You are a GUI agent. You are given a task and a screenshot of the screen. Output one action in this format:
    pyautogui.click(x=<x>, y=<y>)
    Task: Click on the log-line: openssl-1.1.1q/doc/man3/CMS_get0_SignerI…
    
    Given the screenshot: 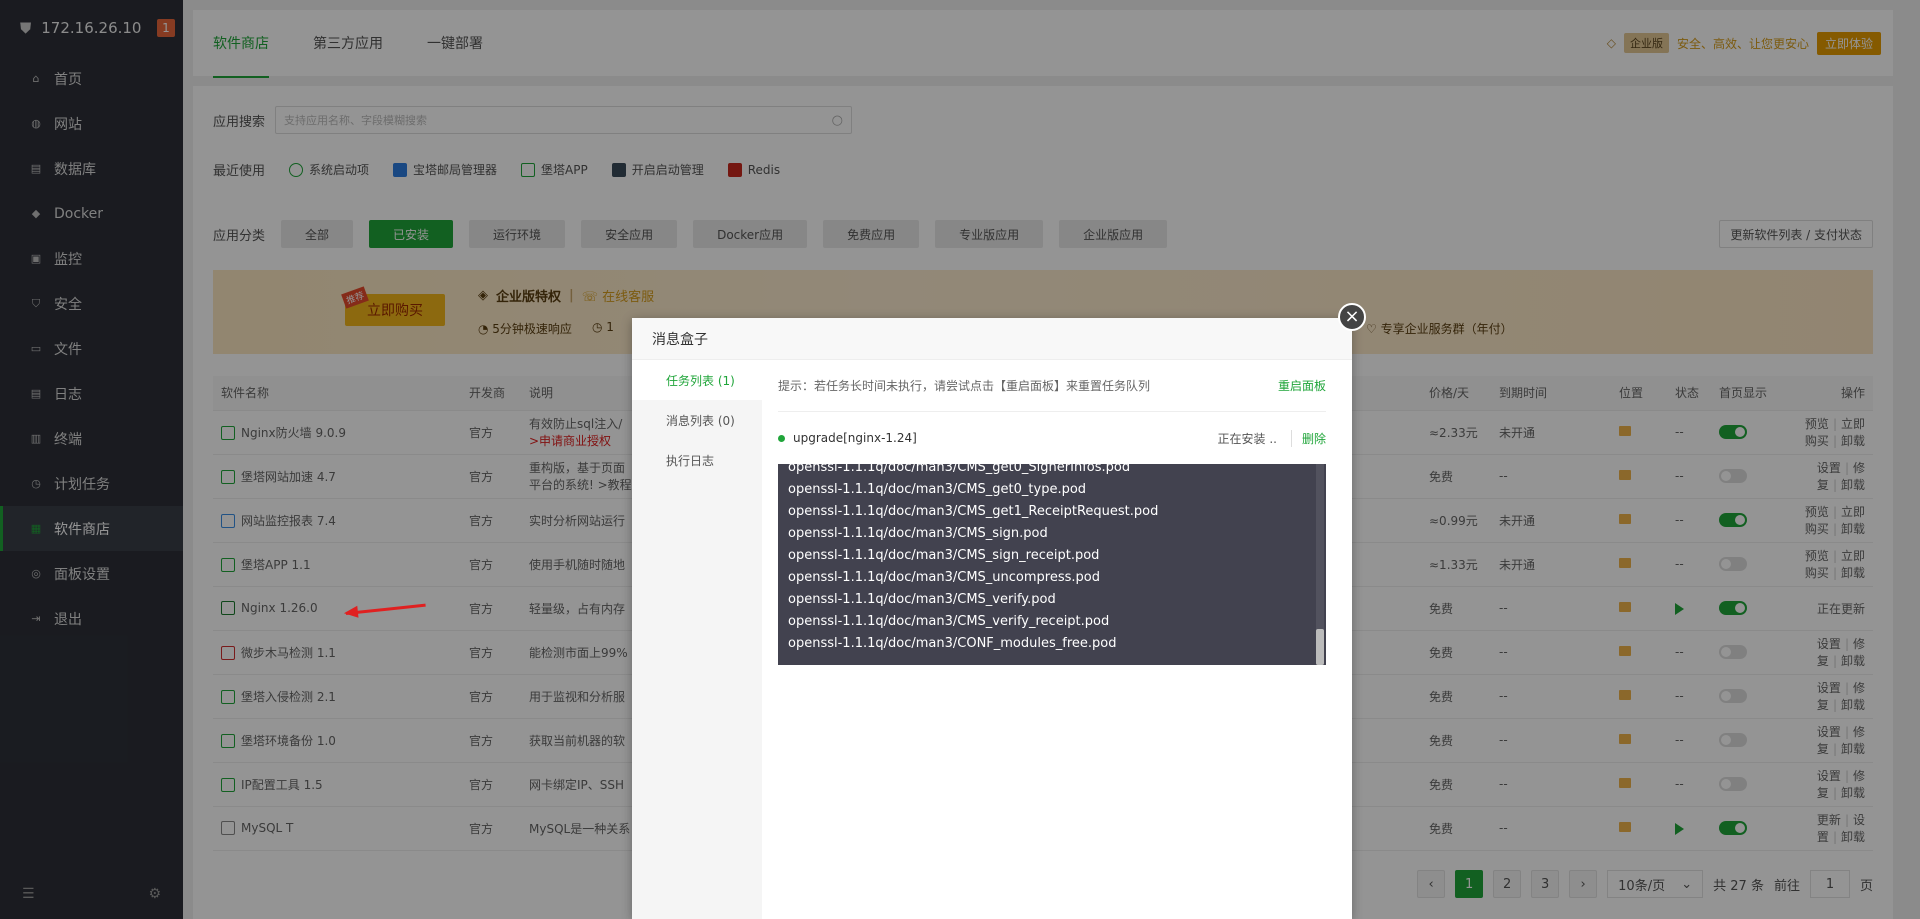 What is the action you would take?
    pyautogui.click(x=959, y=469)
    